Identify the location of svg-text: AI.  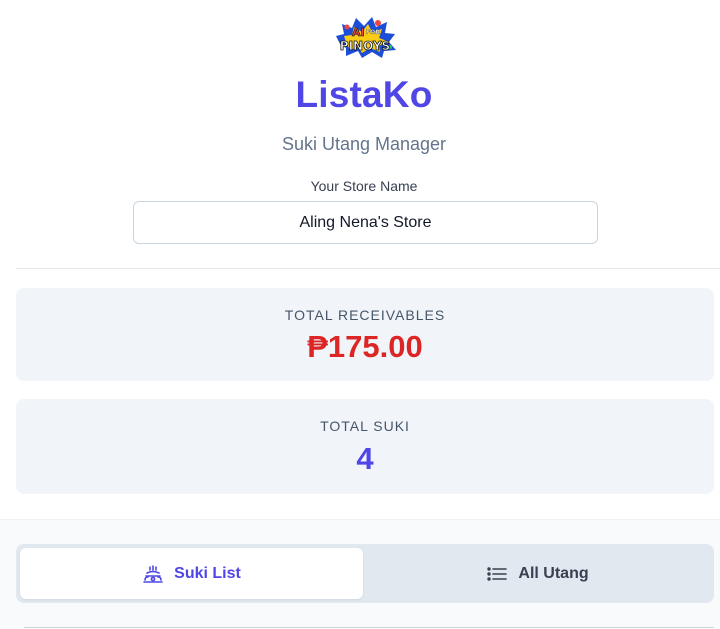
(358, 32).